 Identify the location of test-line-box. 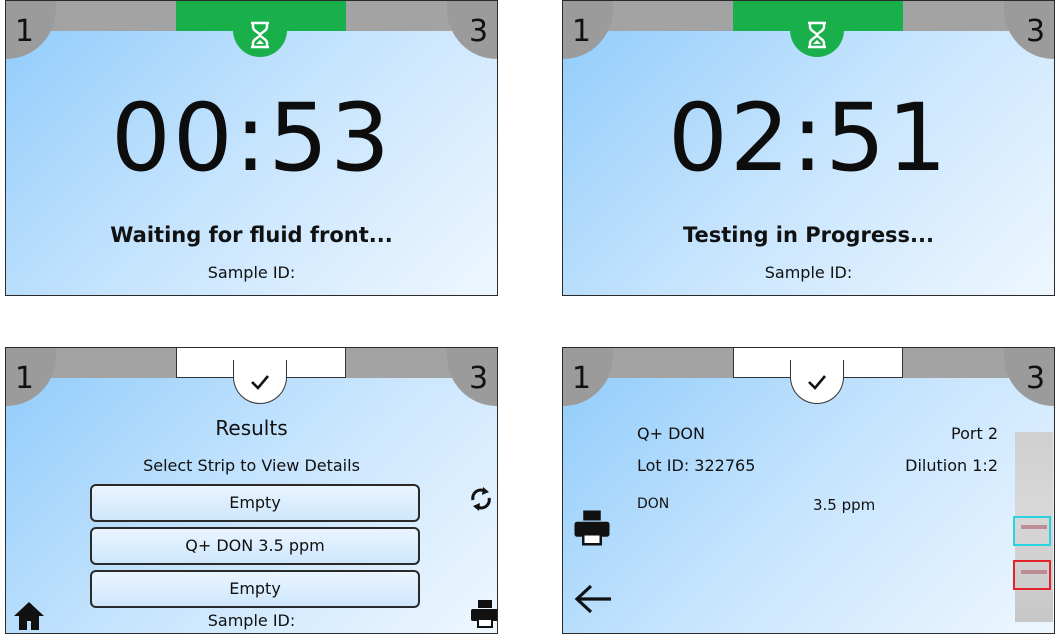
(1032, 575).